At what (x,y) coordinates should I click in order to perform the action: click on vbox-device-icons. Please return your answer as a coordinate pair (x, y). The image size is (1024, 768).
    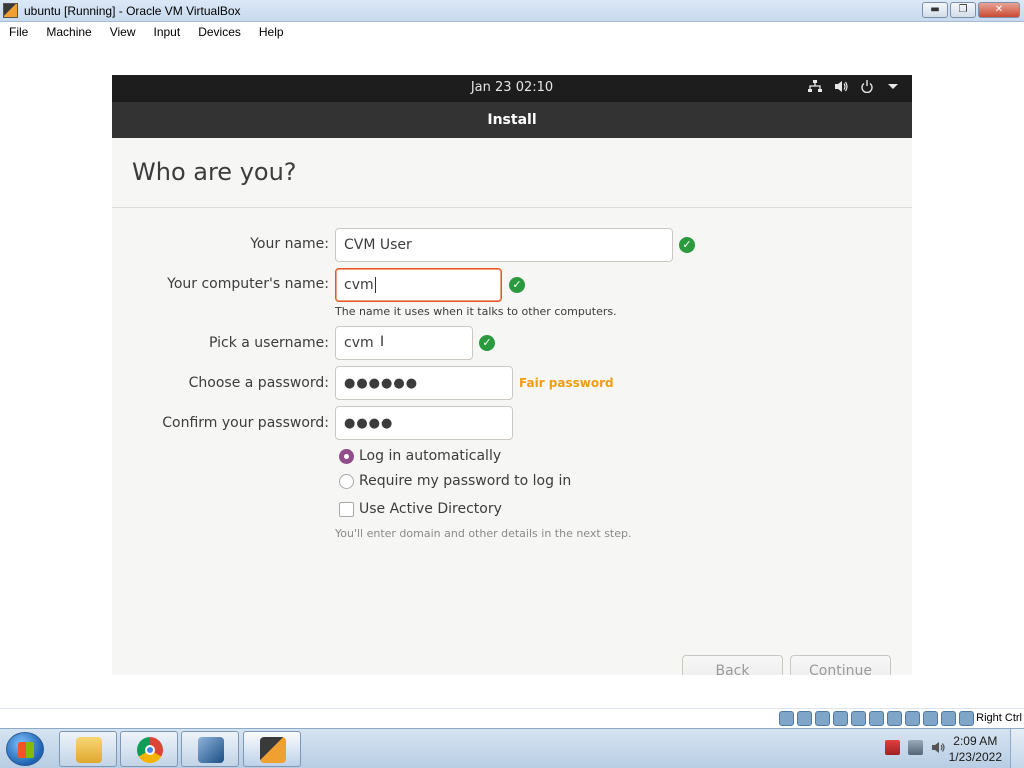
    Looking at the image, I should click on (876, 718).